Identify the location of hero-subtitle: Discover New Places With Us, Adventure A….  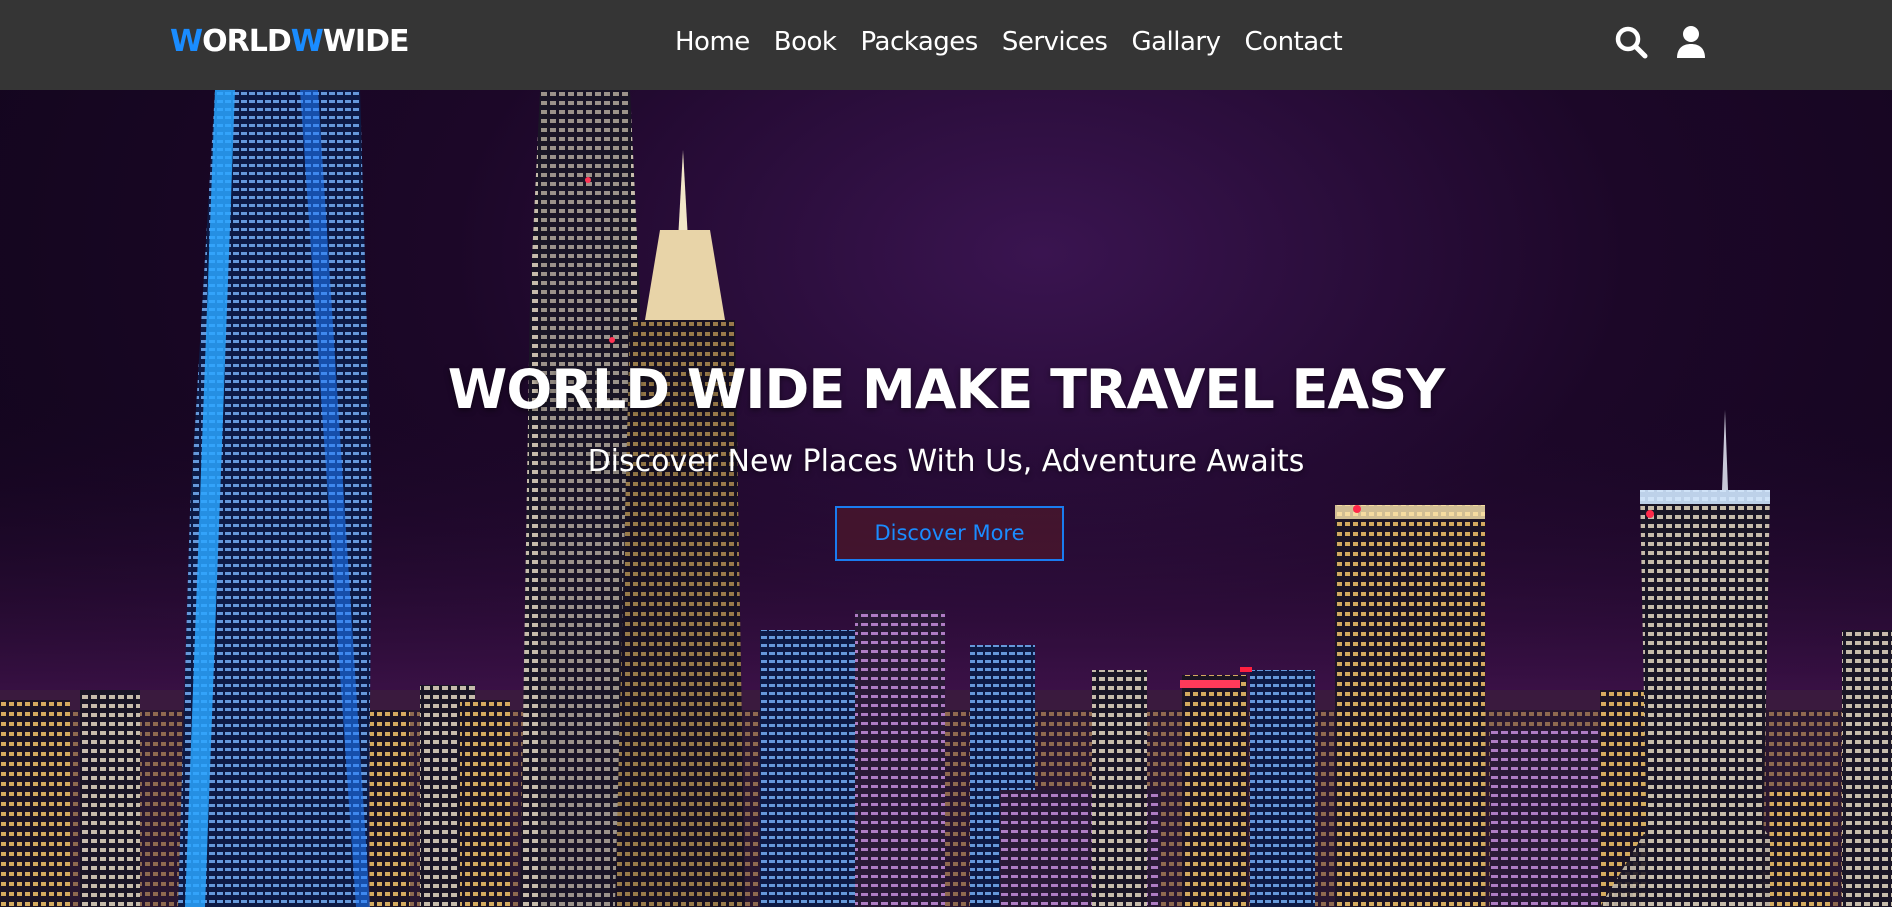
(946, 461).